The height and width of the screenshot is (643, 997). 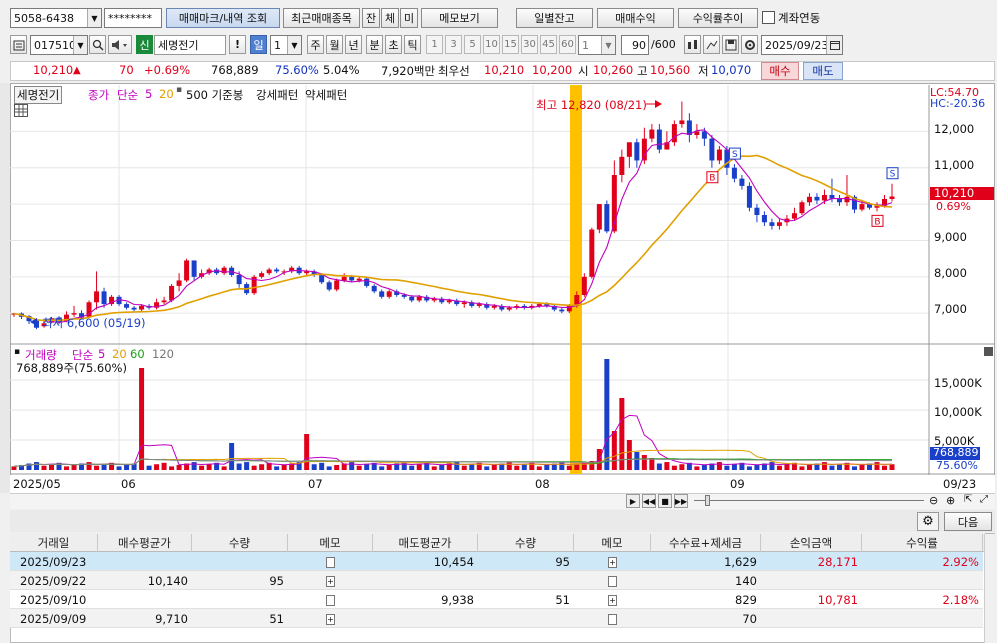 What do you see at coordinates (958, 412) in the screenshot?
I see `vol-ytick-10000: 10,000K` at bounding box center [958, 412].